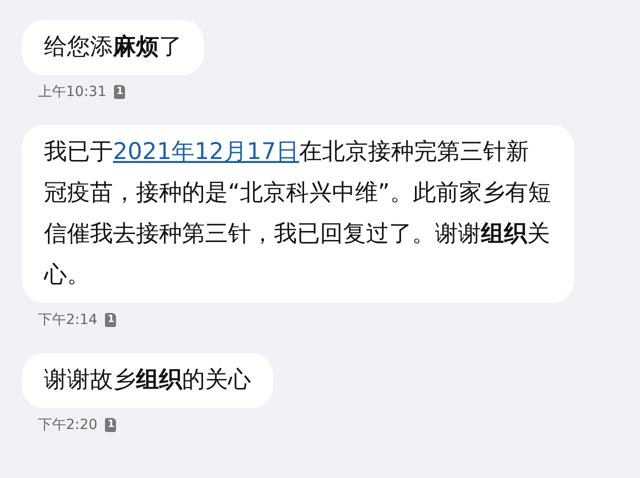 Image resolution: width=640 pixels, height=478 pixels. I want to click on message-text: 给您添麻烦了, so click(113, 47).